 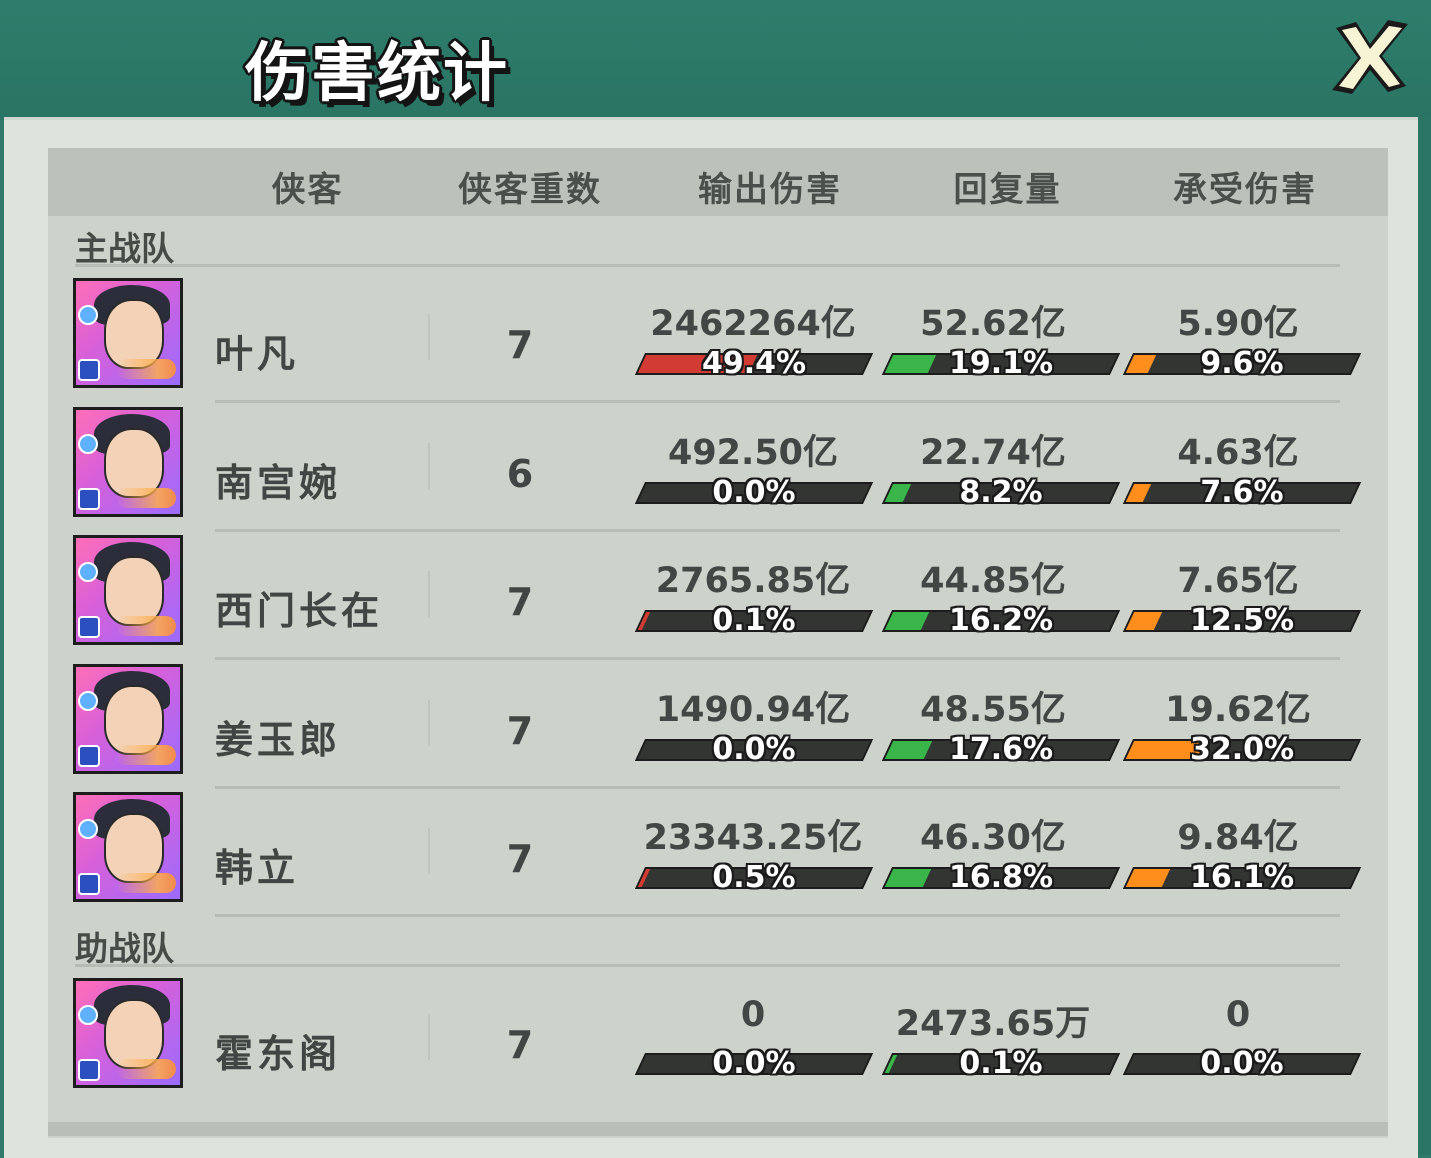 What do you see at coordinates (124, 948) in the screenshot?
I see `section-support-team: 助战队` at bounding box center [124, 948].